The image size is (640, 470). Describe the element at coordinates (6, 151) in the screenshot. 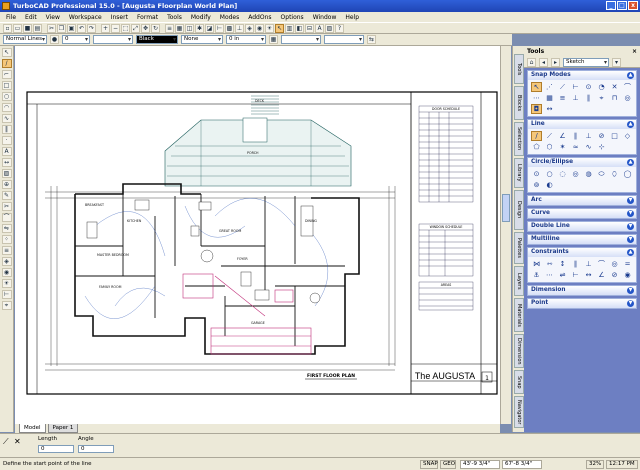

I see `text-tool-icon: A` at that location.